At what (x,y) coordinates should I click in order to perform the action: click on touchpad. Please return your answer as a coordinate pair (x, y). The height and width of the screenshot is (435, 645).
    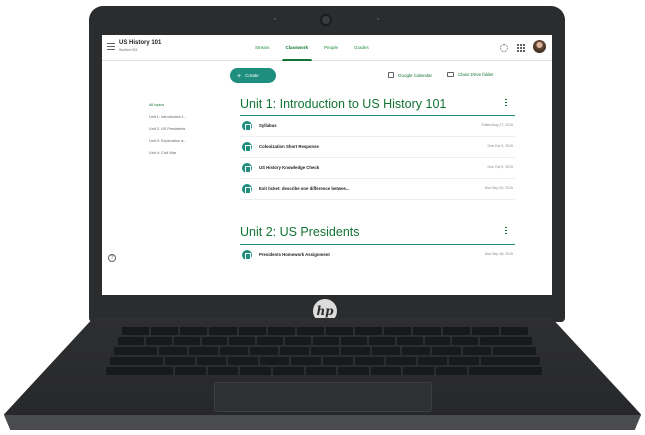
    Looking at the image, I should click on (323, 397).